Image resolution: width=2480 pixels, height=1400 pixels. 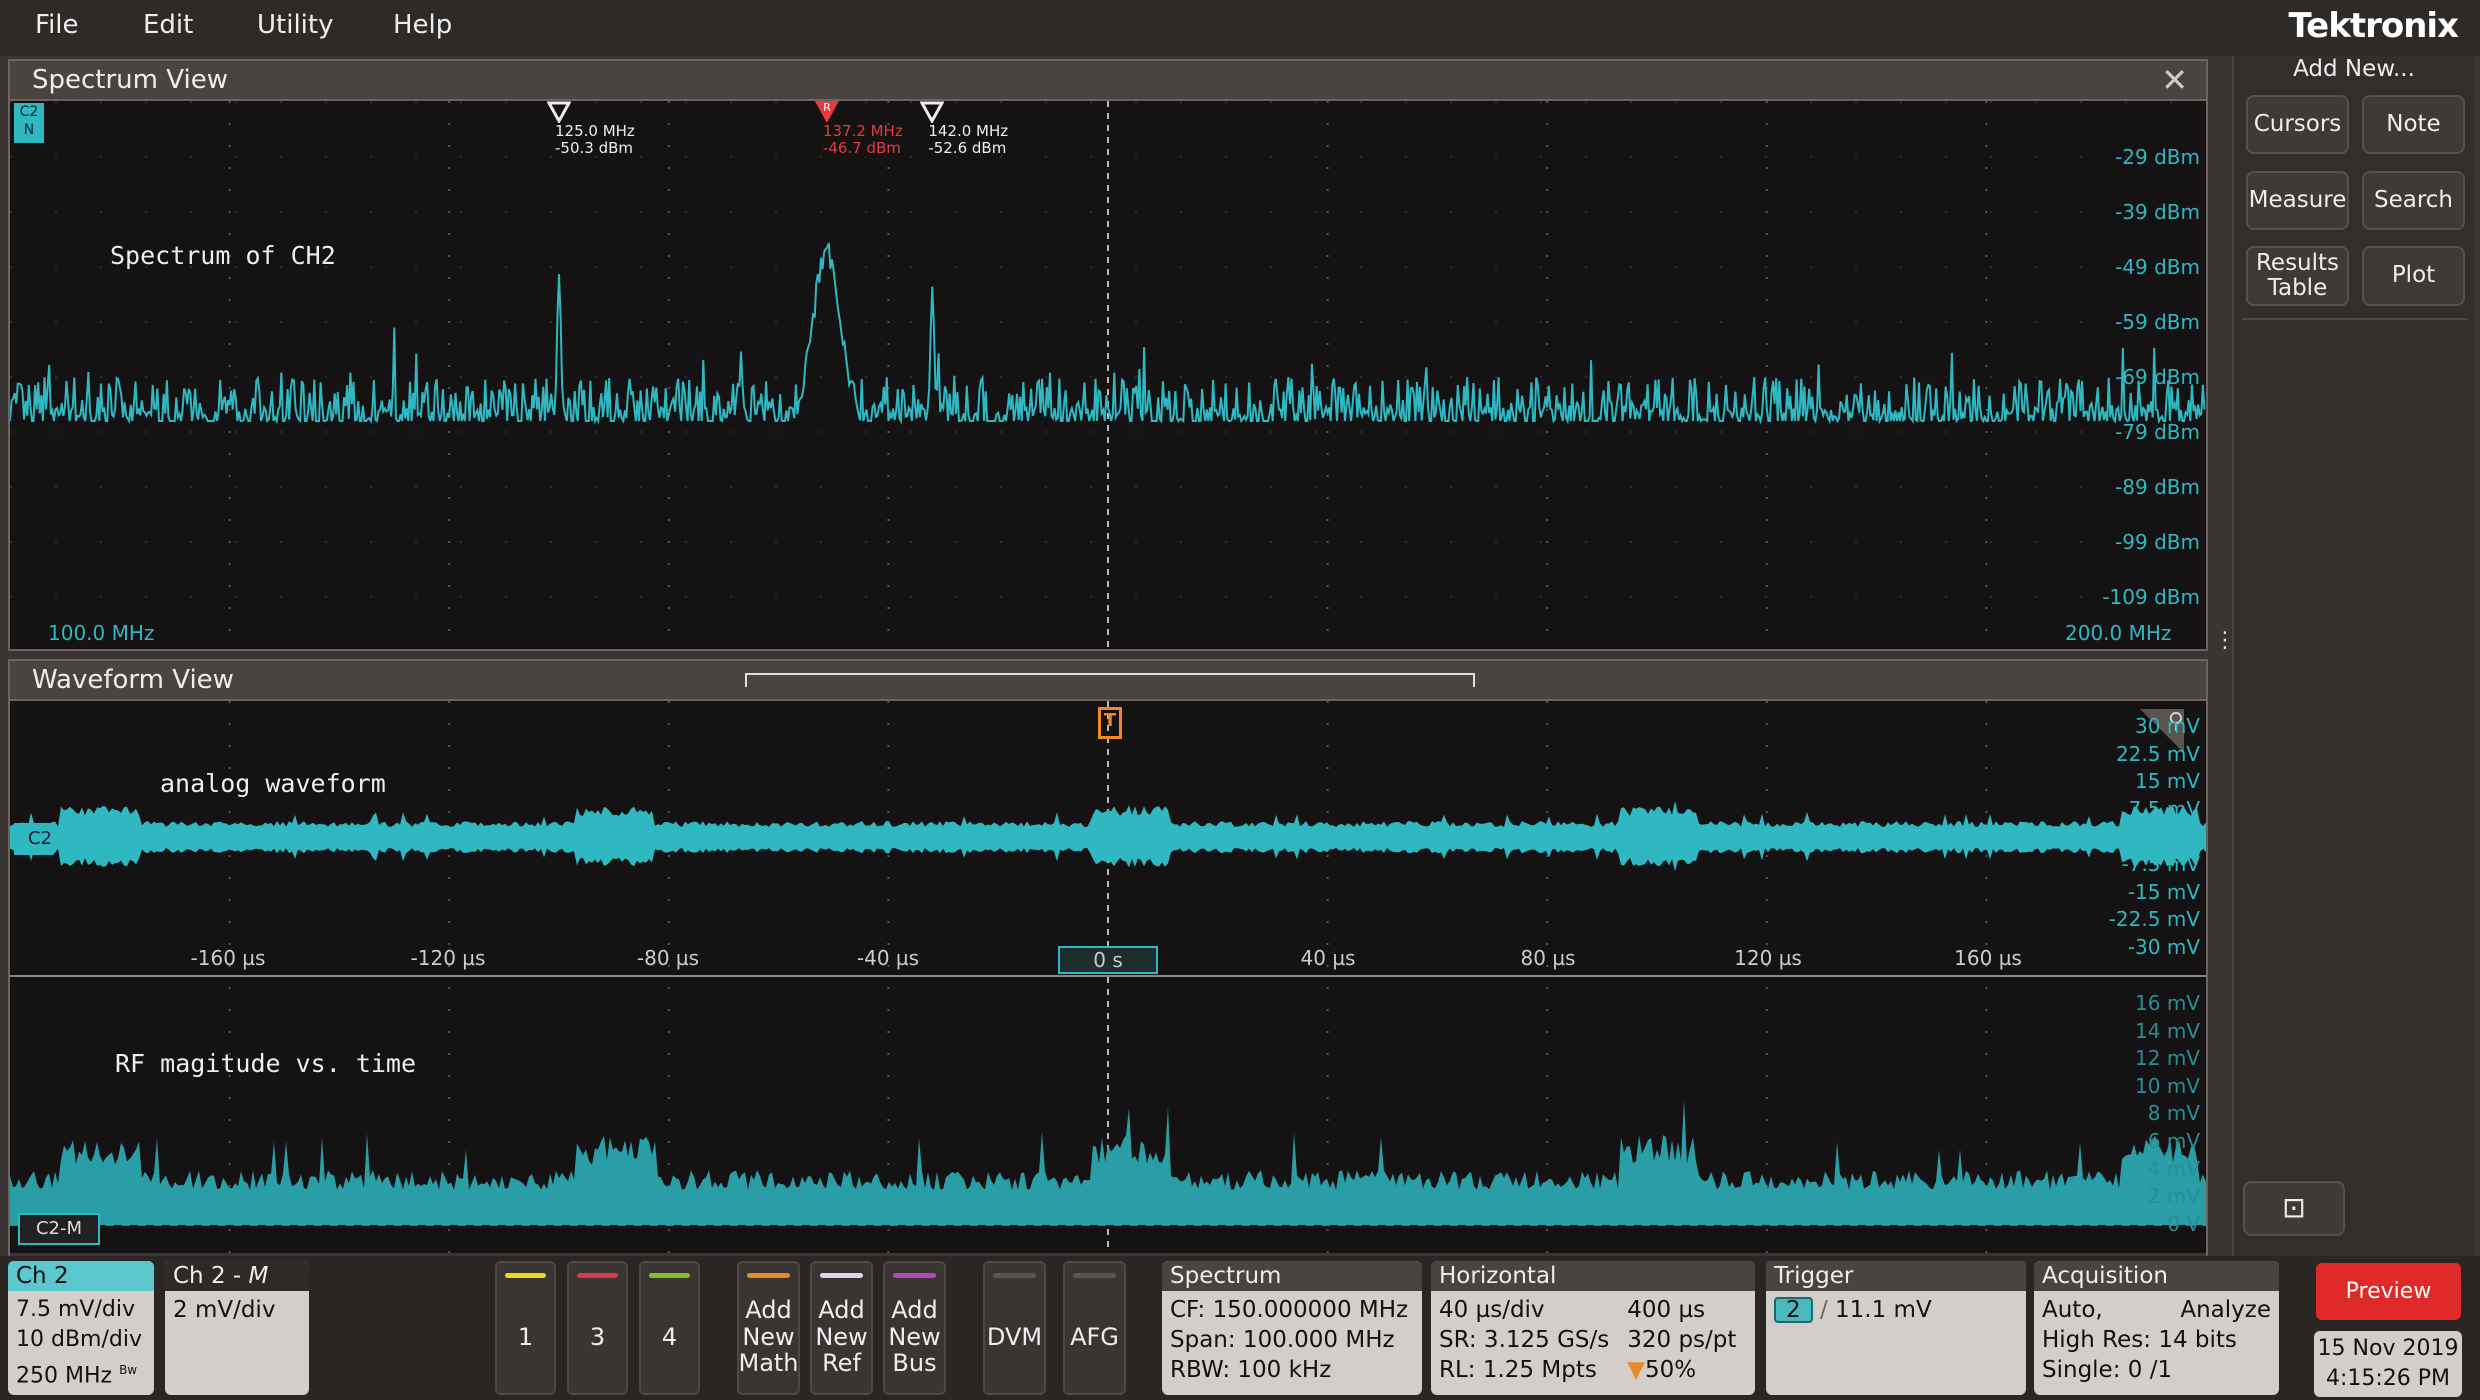 I want to click on marker-level: -52.6 dBm, so click(x=967, y=148).